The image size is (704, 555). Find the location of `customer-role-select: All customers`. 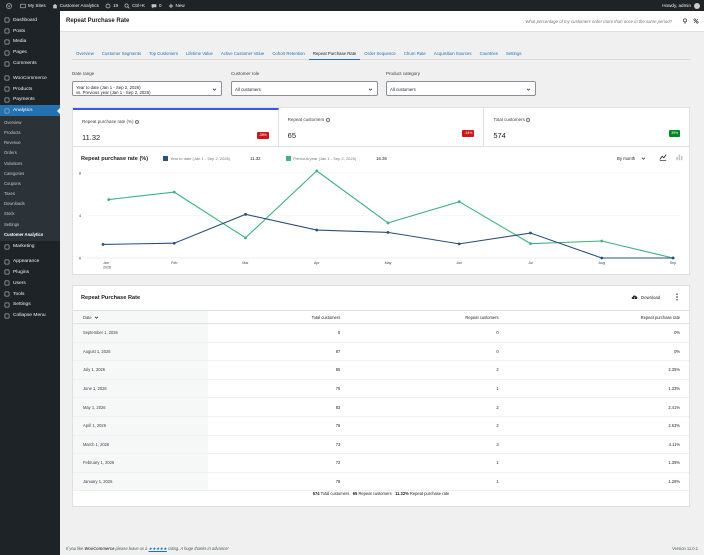

customer-role-select: All customers is located at coordinates (304, 88).